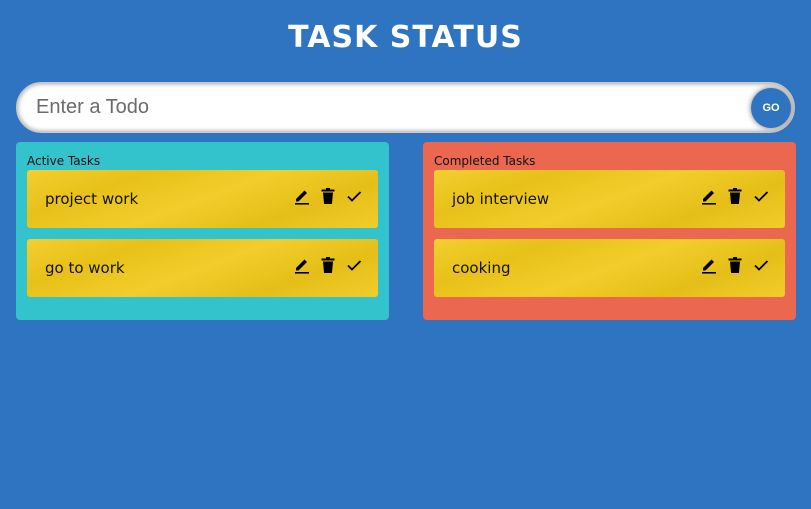 Image resolution: width=811 pixels, height=509 pixels. What do you see at coordinates (405, 37) in the screenshot?
I see `page-title: TASK STATUS` at bounding box center [405, 37].